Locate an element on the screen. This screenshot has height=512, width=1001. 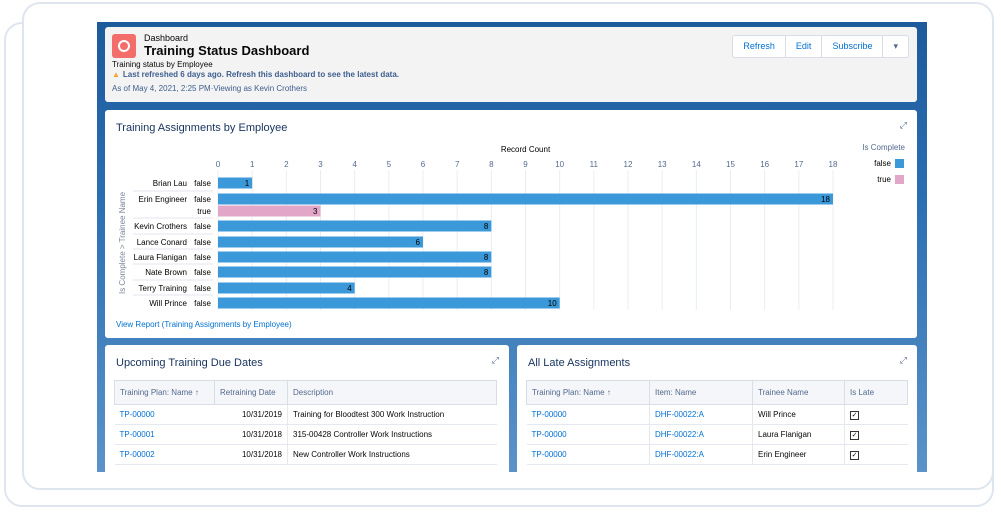
trainee-label: Erin Engineer is located at coordinates (163, 199).